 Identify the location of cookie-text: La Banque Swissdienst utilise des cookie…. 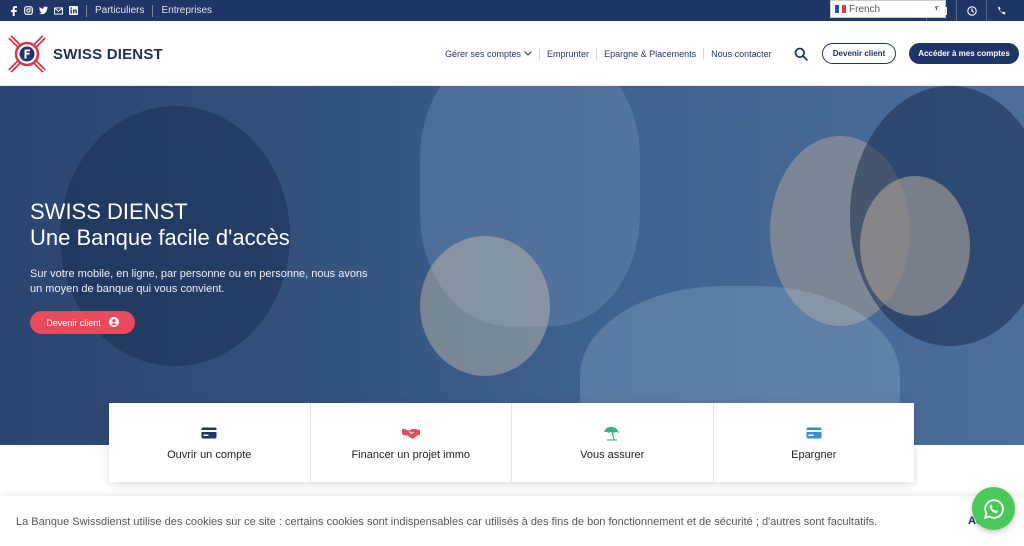
(447, 522).